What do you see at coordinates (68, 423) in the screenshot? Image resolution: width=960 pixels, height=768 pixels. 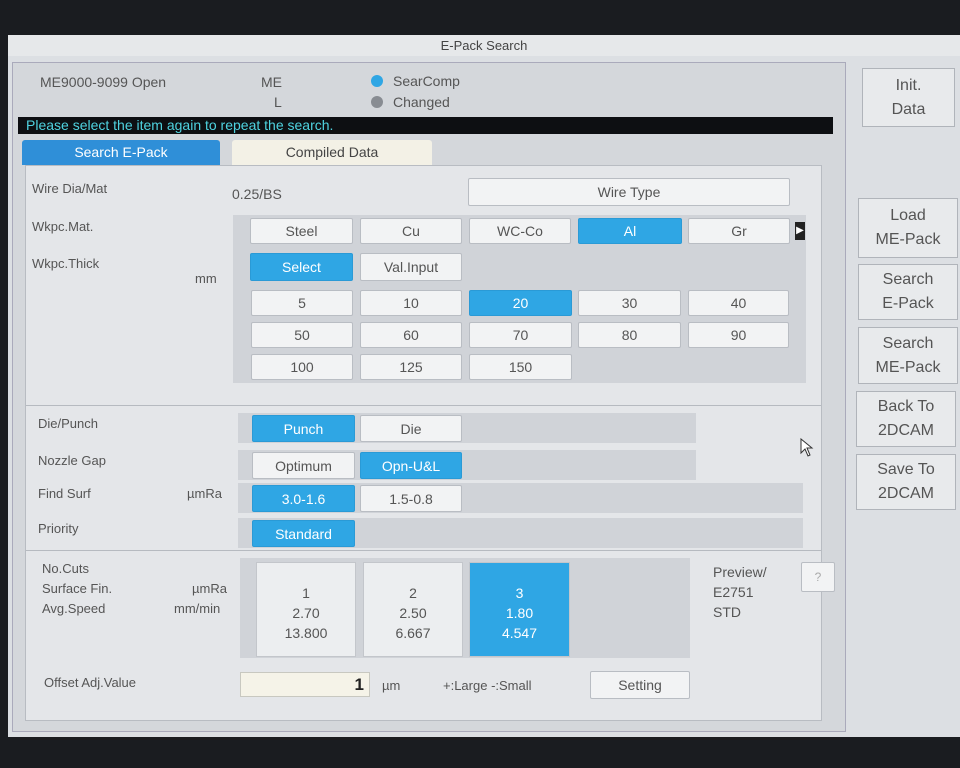 I see `die-punch-label: Die/Punch` at bounding box center [68, 423].